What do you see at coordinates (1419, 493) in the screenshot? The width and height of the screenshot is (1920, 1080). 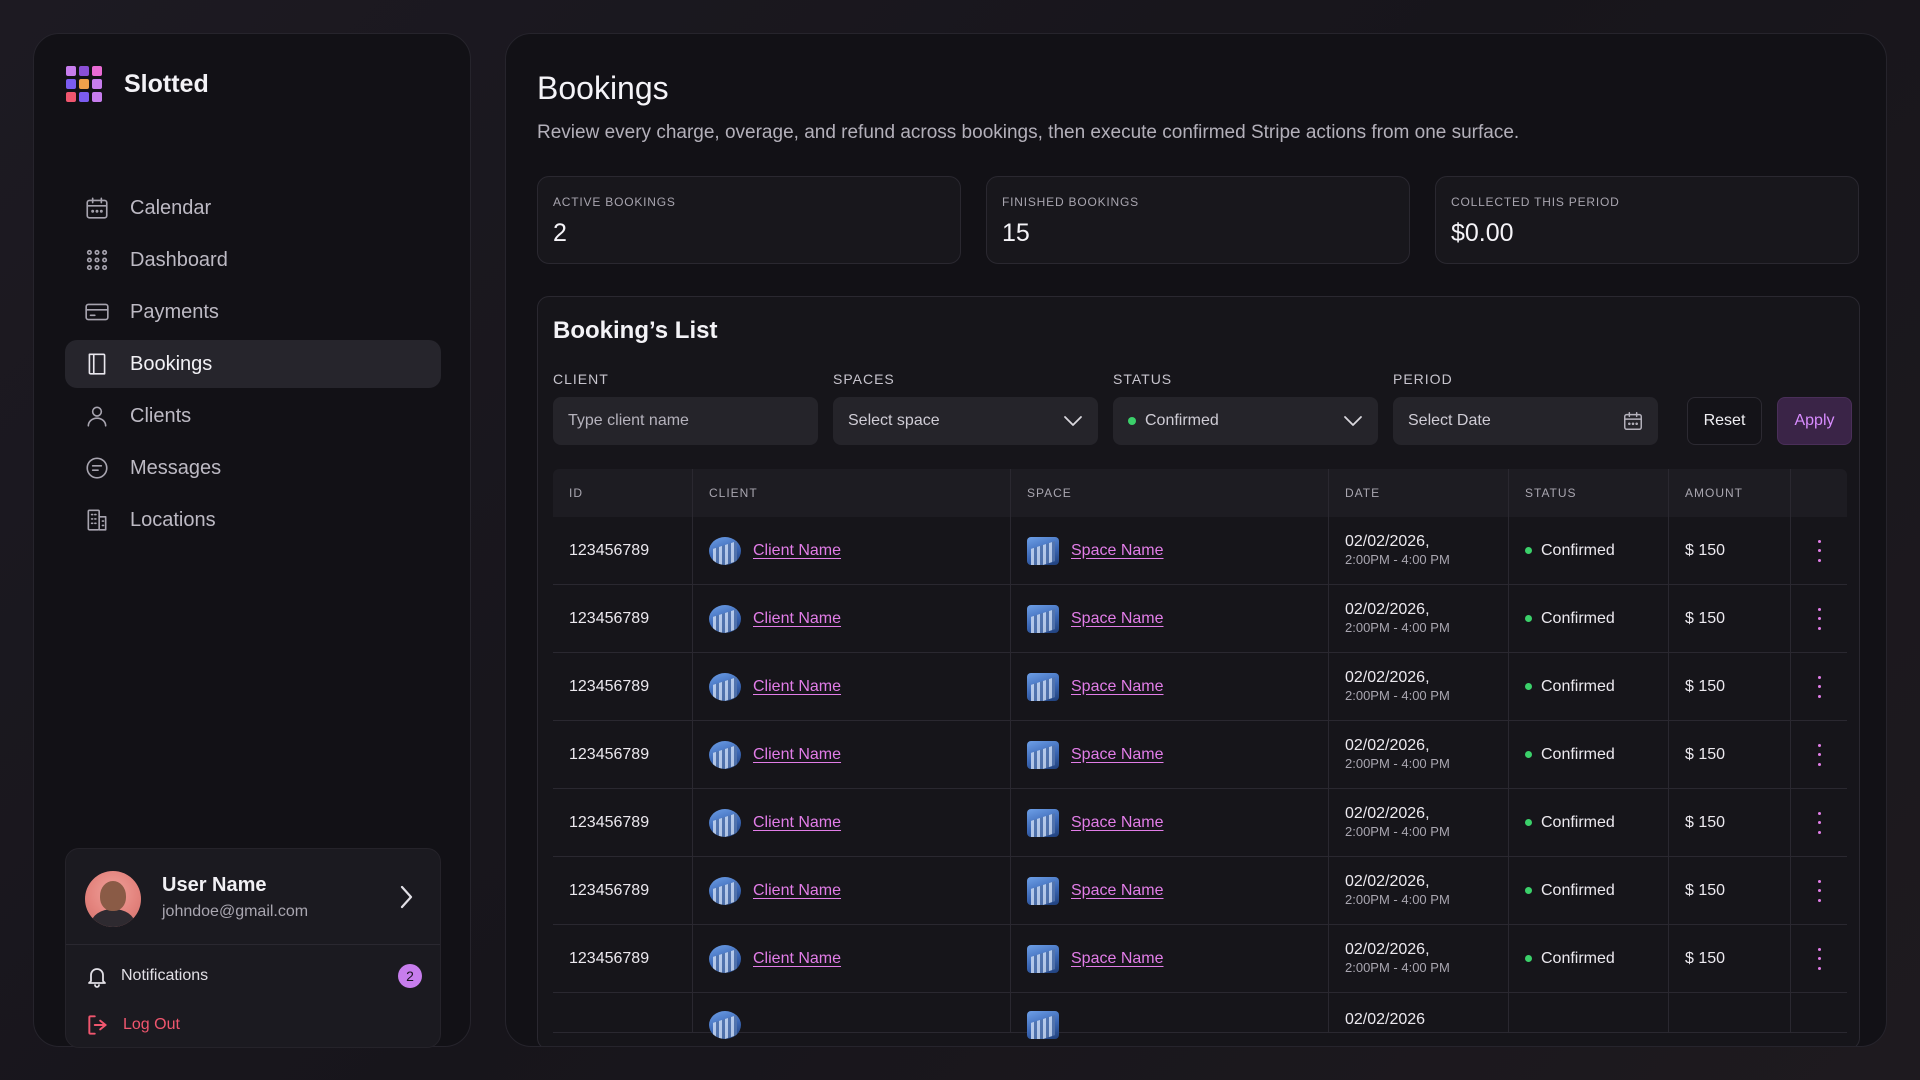 I see `column-header-date: DATE` at bounding box center [1419, 493].